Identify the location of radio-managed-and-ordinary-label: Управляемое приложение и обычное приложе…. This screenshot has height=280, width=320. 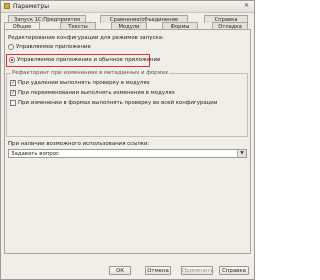
(89, 60).